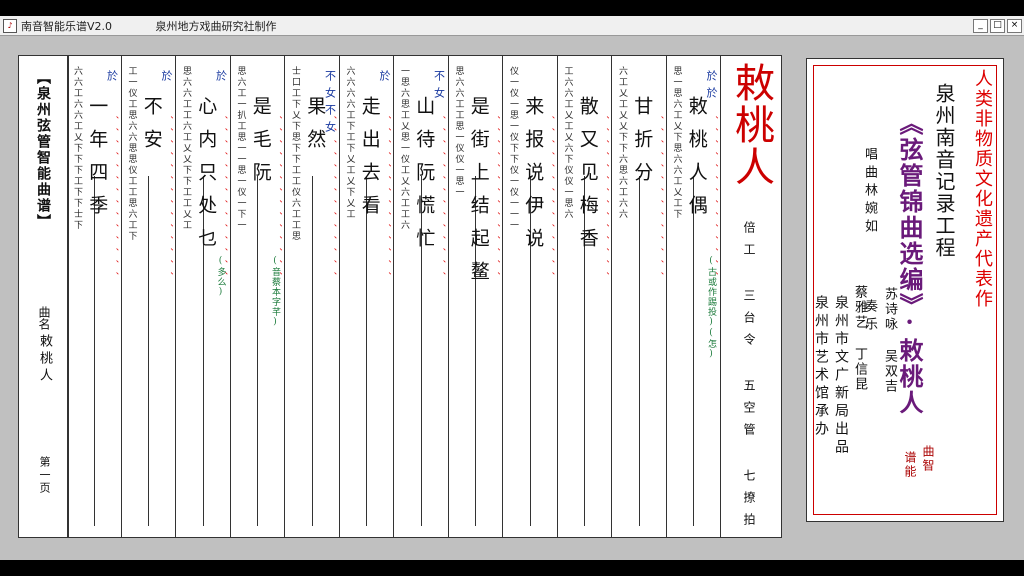 The width and height of the screenshot is (1024, 576). What do you see at coordinates (421, 296) in the screenshot?
I see `score-column: 一思六思工乂思一仪工乂六工工六 山待阮慌忙 不女、、、、、、、、、、、、、、` at bounding box center [421, 296].